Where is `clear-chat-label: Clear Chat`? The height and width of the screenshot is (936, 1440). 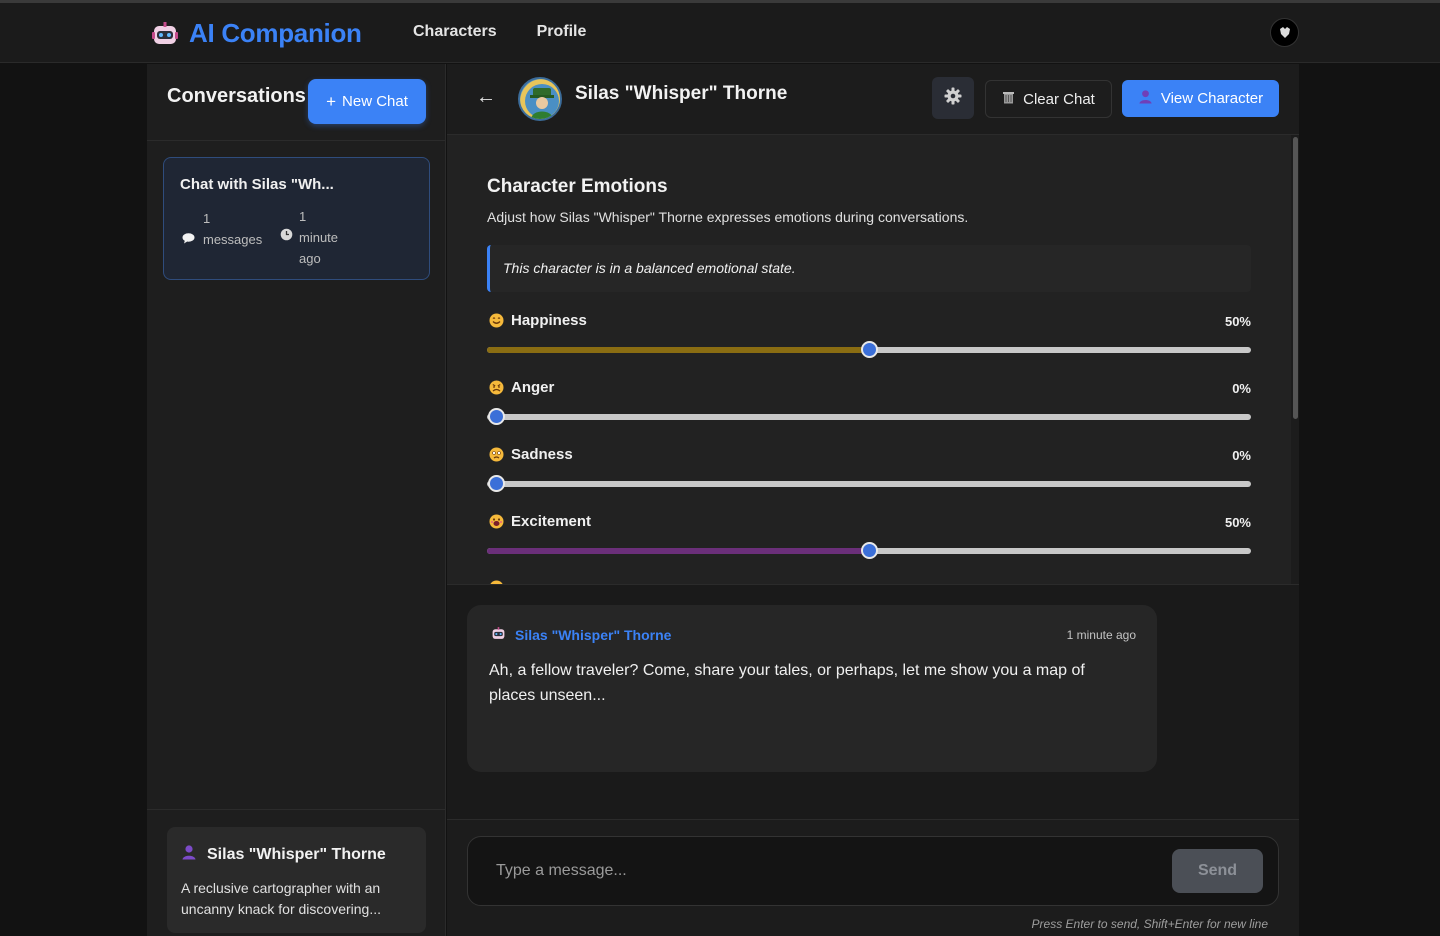 clear-chat-label: Clear Chat is located at coordinates (1059, 99).